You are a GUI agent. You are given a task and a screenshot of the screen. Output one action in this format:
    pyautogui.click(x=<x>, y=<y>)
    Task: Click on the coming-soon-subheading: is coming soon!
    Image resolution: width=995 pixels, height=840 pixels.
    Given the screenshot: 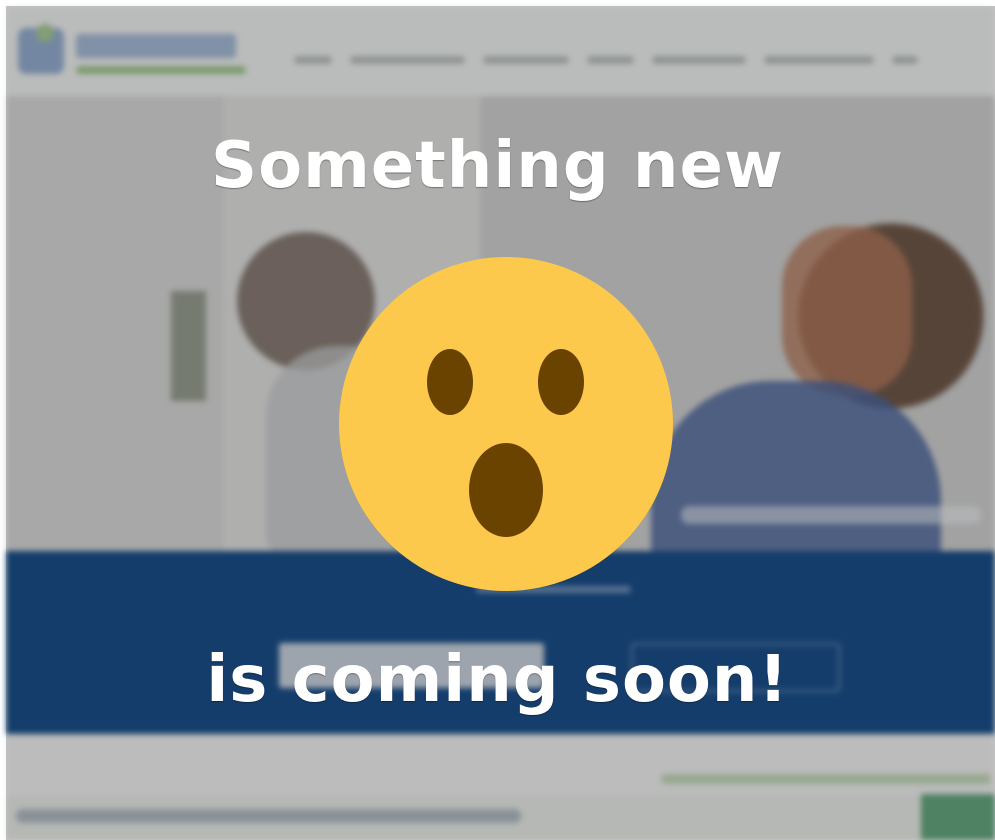 What is the action you would take?
    pyautogui.click(x=497, y=680)
    